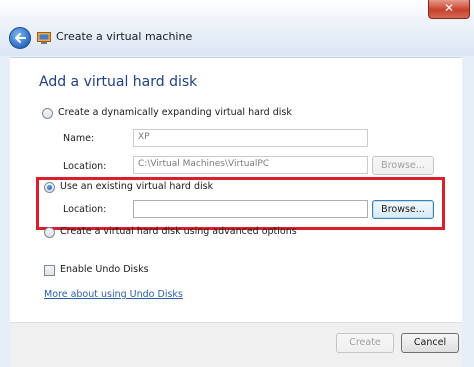 The height and width of the screenshot is (367, 474). Describe the element at coordinates (124, 36) in the screenshot. I see `window-title: Create a virtual machine` at that location.